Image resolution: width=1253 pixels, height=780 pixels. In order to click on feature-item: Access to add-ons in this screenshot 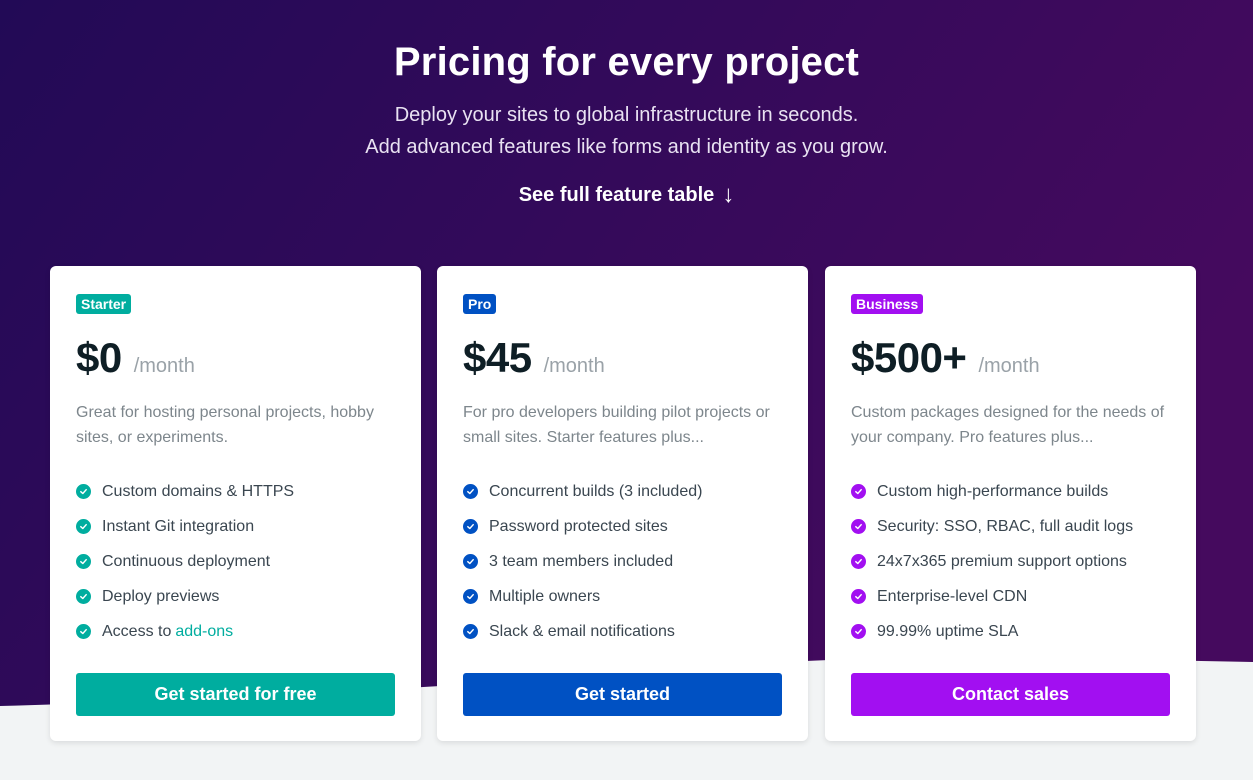, I will do `click(235, 631)`.